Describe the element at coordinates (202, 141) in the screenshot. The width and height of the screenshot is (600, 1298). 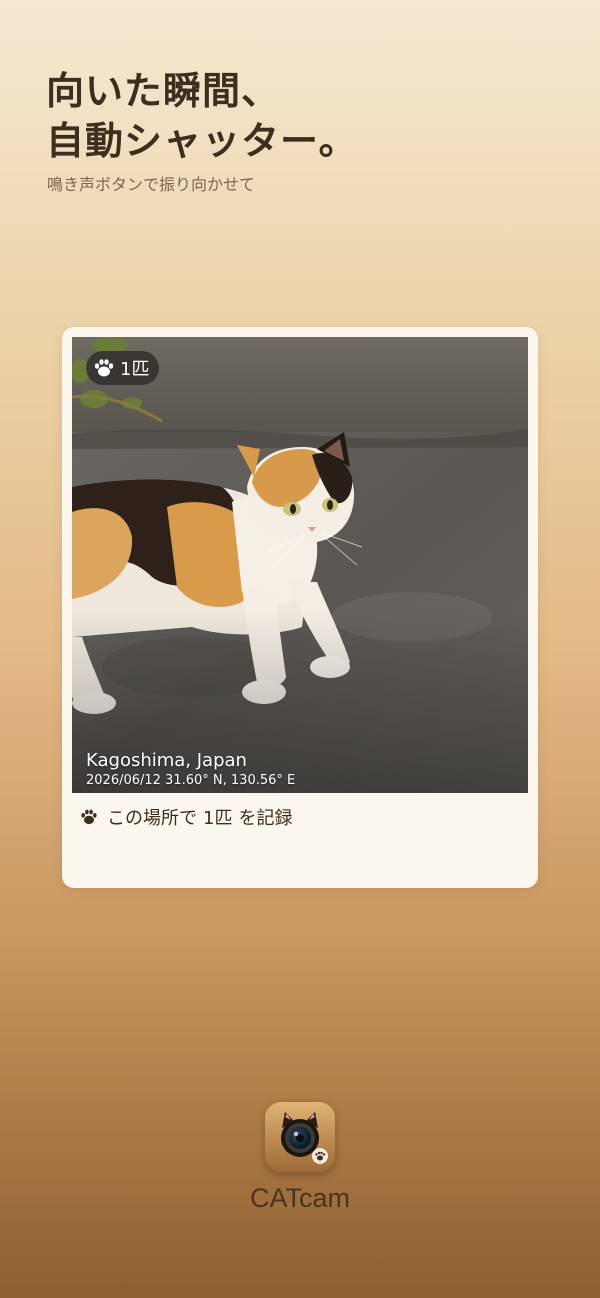
I see `headline-line-2: 自動シャッター。` at that location.